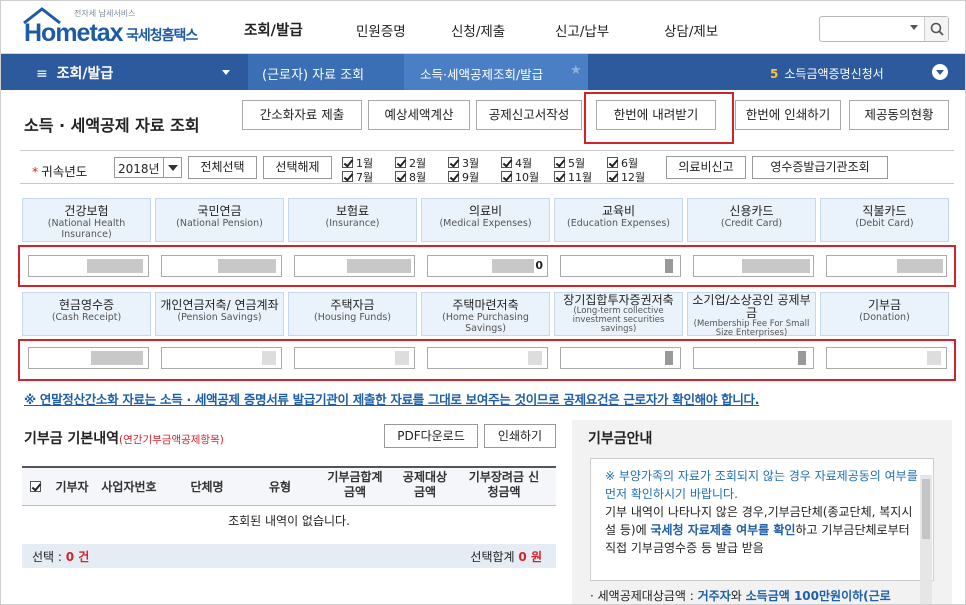  Describe the element at coordinates (496, 72) in the screenshot. I see `breadcrumb-current: 소득·세액공제조회/발급` at that location.